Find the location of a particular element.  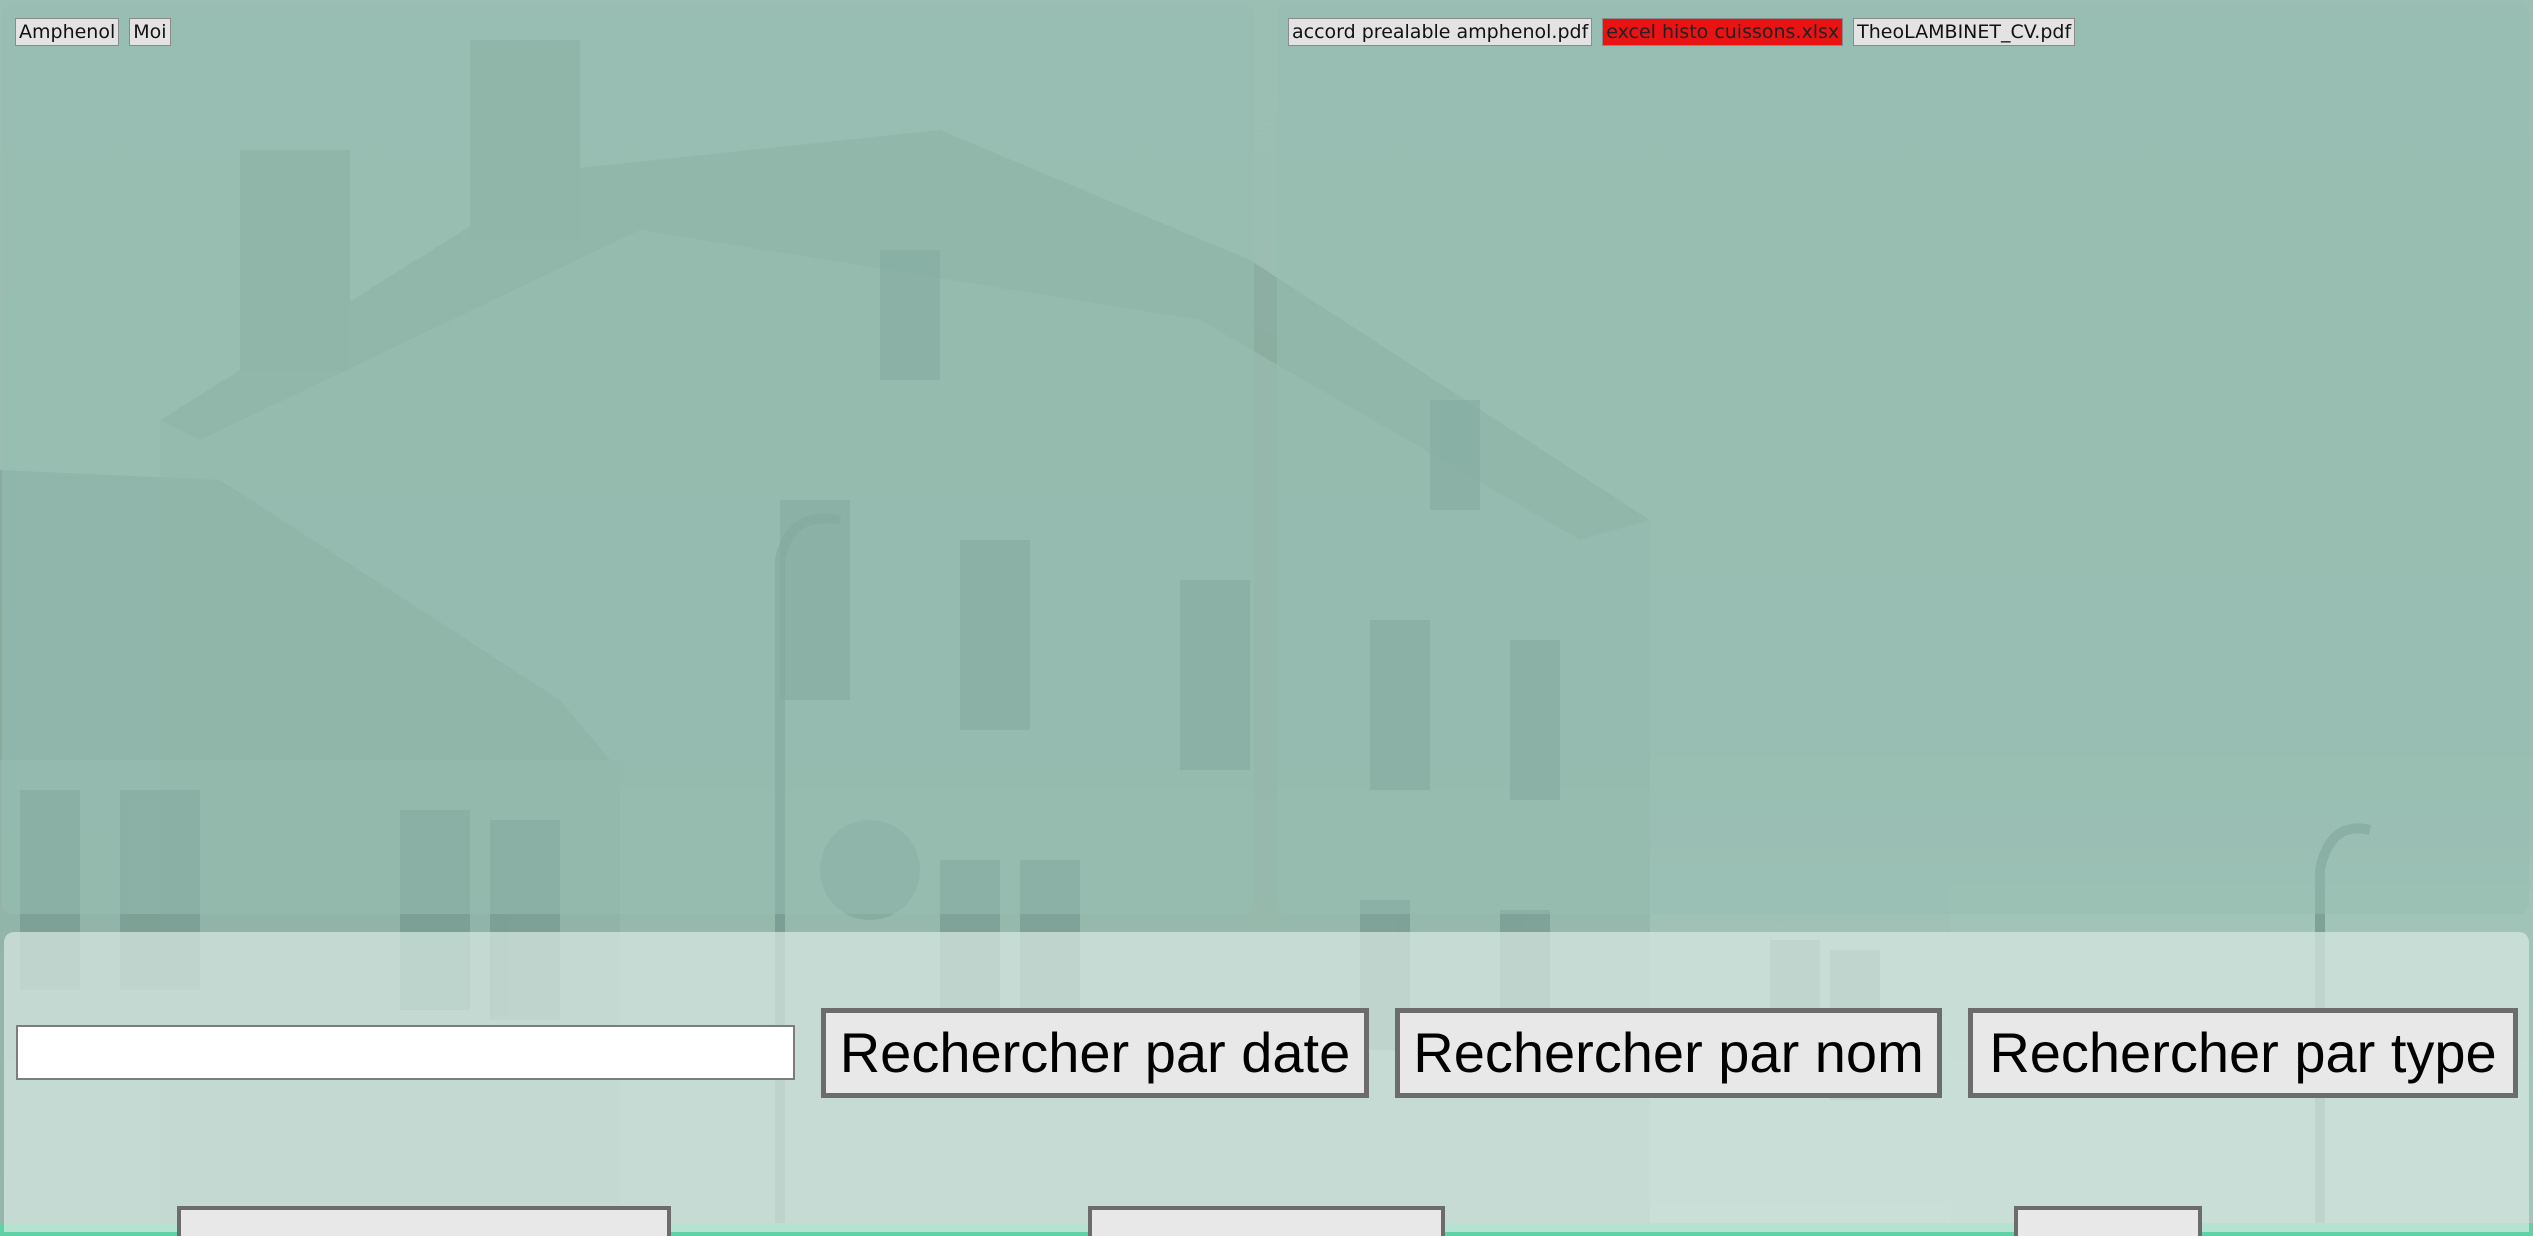

search-by-name-button: Rechercher par nom is located at coordinates (1668, 1053).